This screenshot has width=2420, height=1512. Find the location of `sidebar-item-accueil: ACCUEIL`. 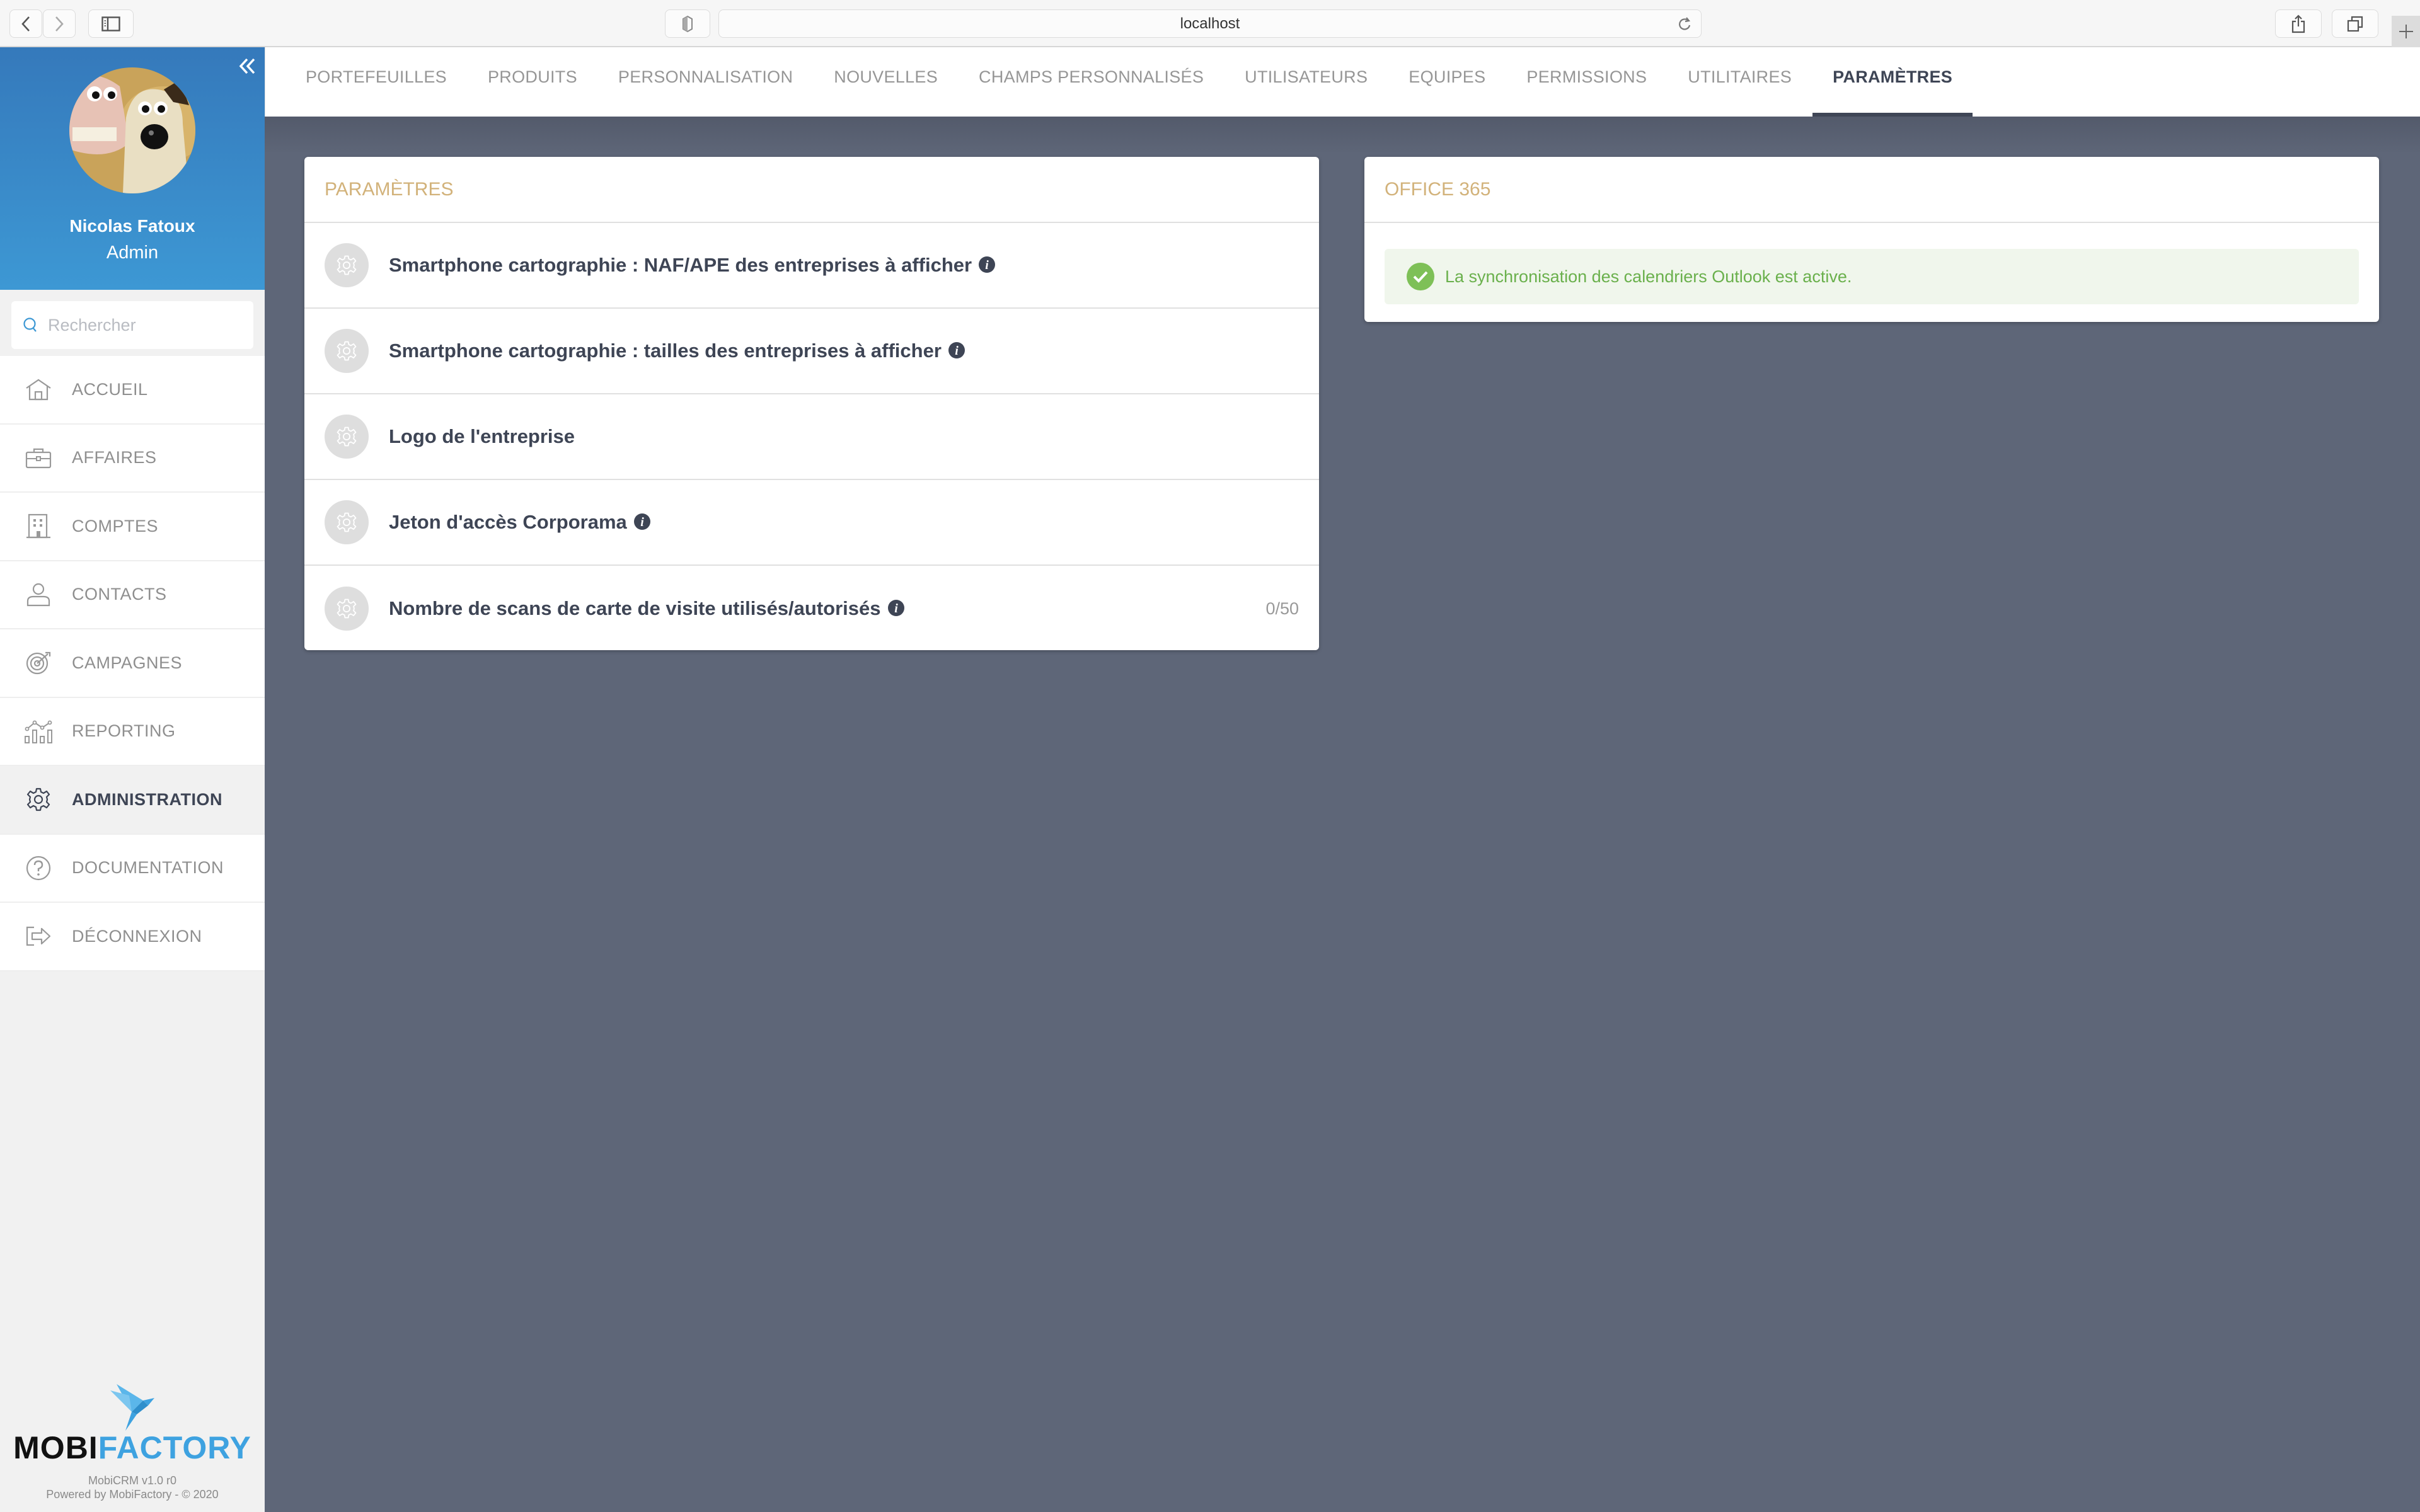

sidebar-item-accueil: ACCUEIL is located at coordinates (133, 390).